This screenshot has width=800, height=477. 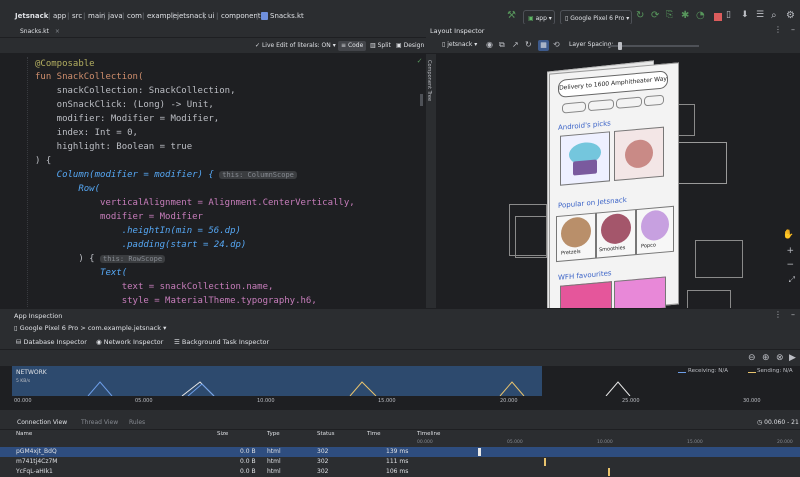 What do you see at coordinates (576, 237) in the screenshot?
I see `snack-card-pretzels: Pretzels` at bounding box center [576, 237].